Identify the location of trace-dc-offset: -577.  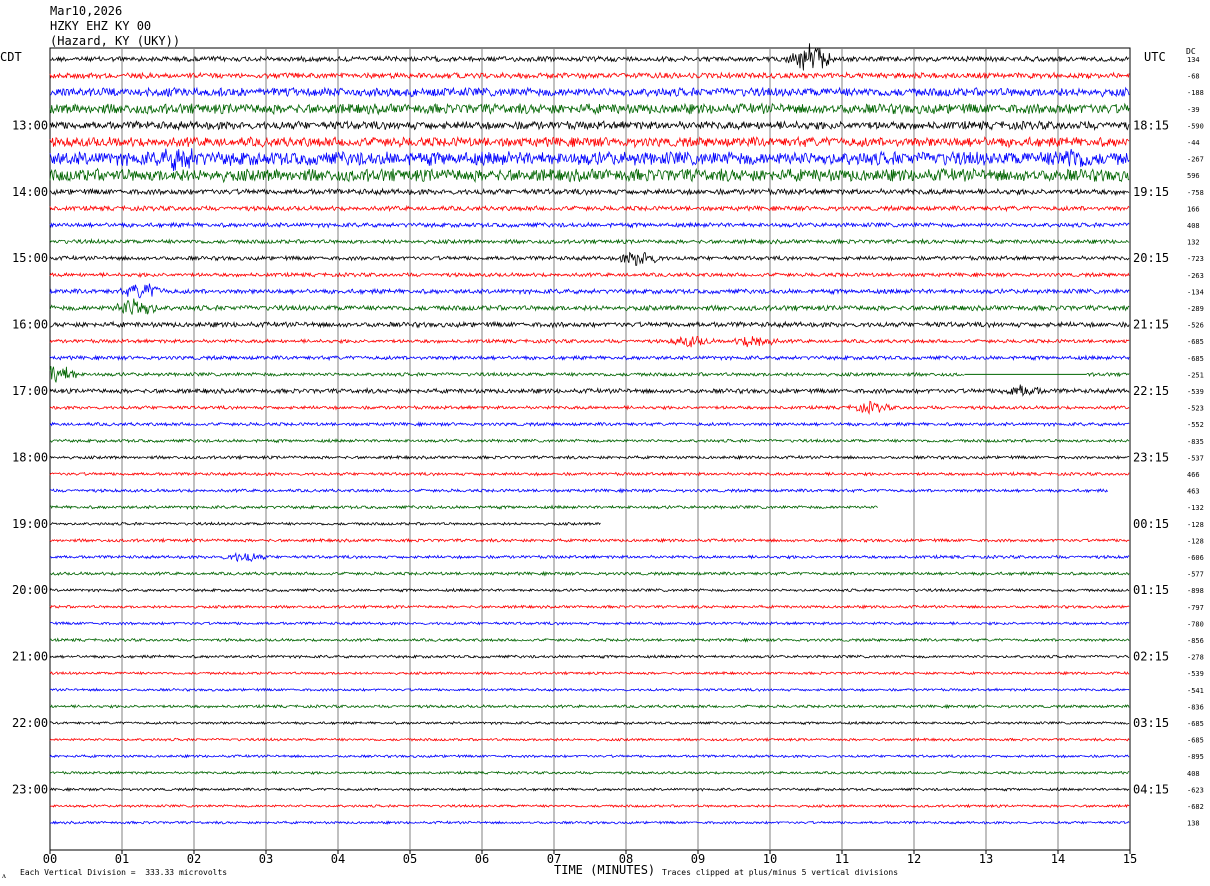
(1195, 575).